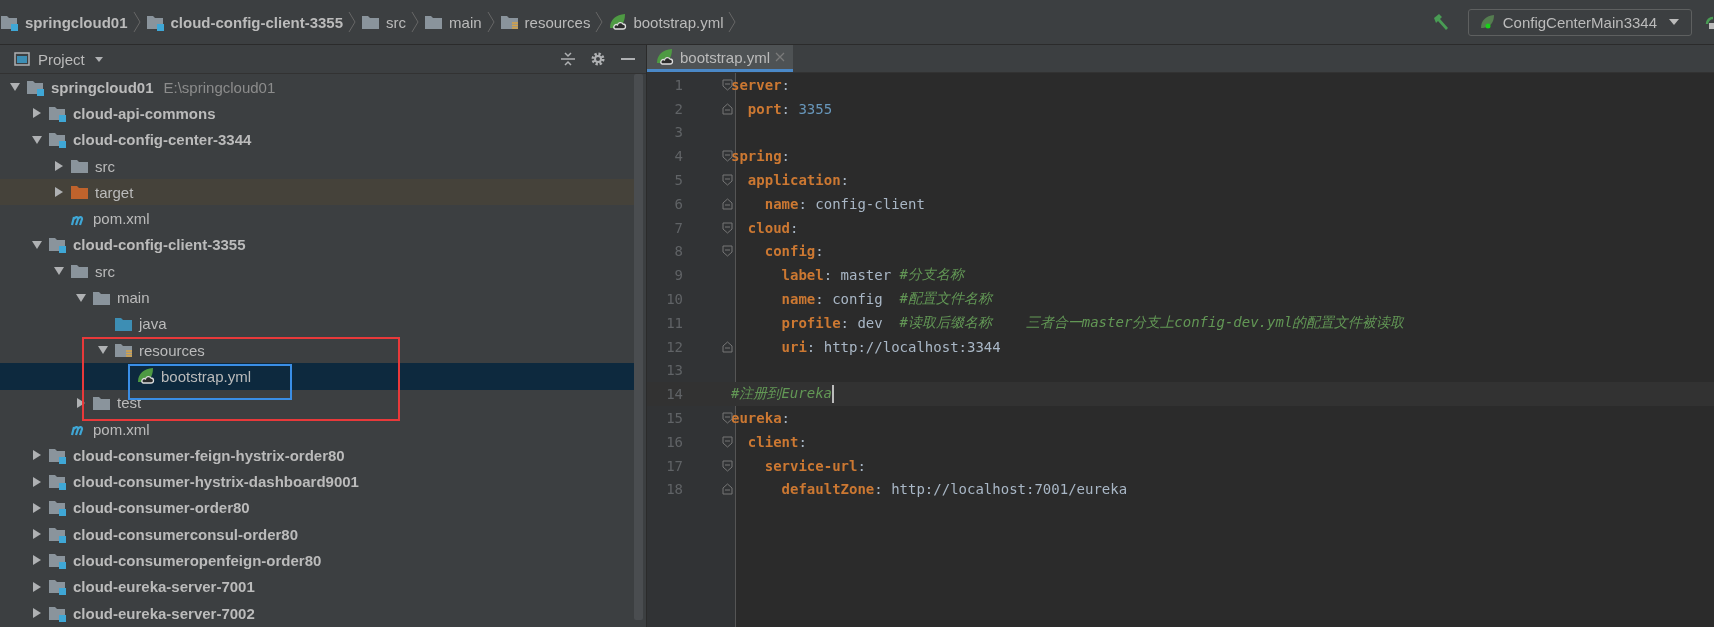  I want to click on tree-item: cloud-consumer-order80, so click(161, 508).